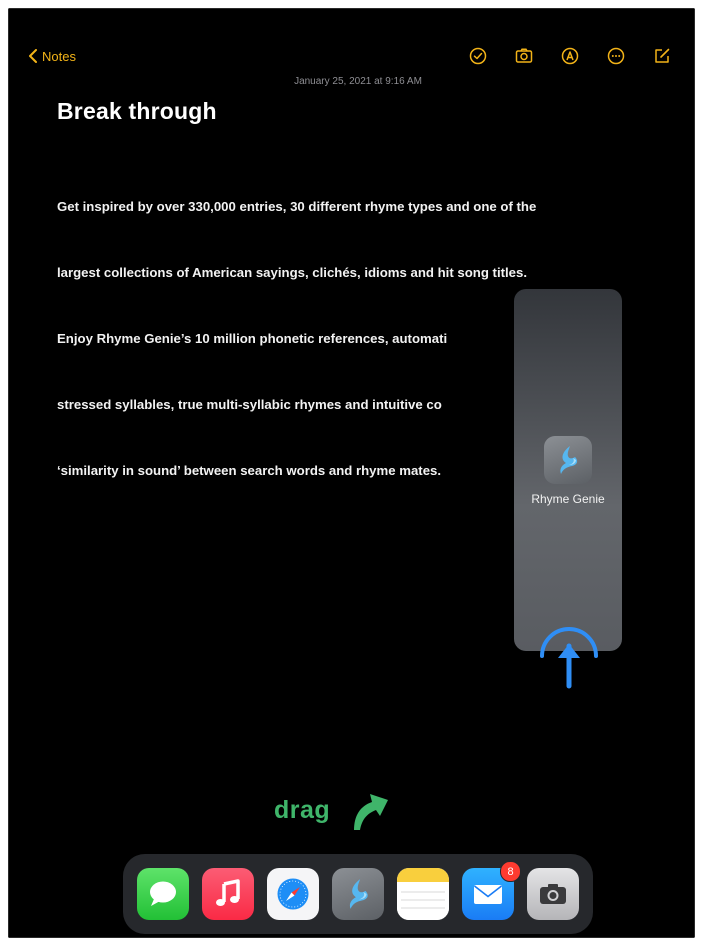 This screenshot has height=946, width=703. Describe the element at coordinates (358, 81) in the screenshot. I see `note-timestamp: January 25, 2021 at 9:16 AM` at that location.